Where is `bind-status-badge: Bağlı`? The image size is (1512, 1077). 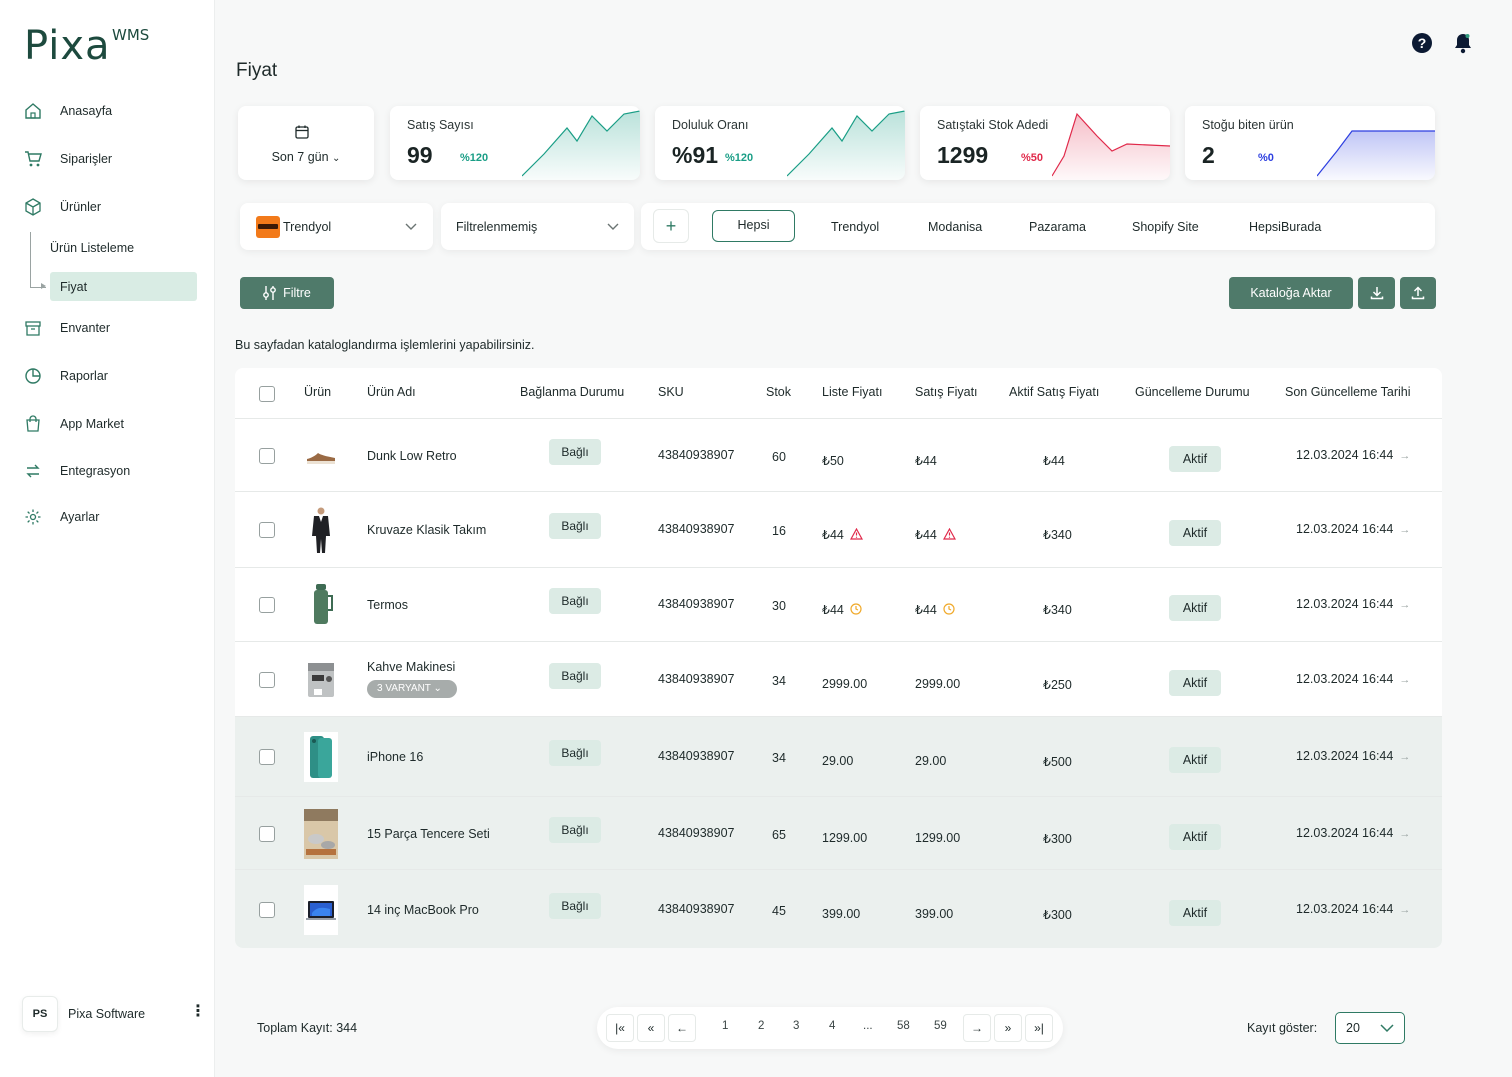 bind-status-badge: Bağlı is located at coordinates (575, 830).